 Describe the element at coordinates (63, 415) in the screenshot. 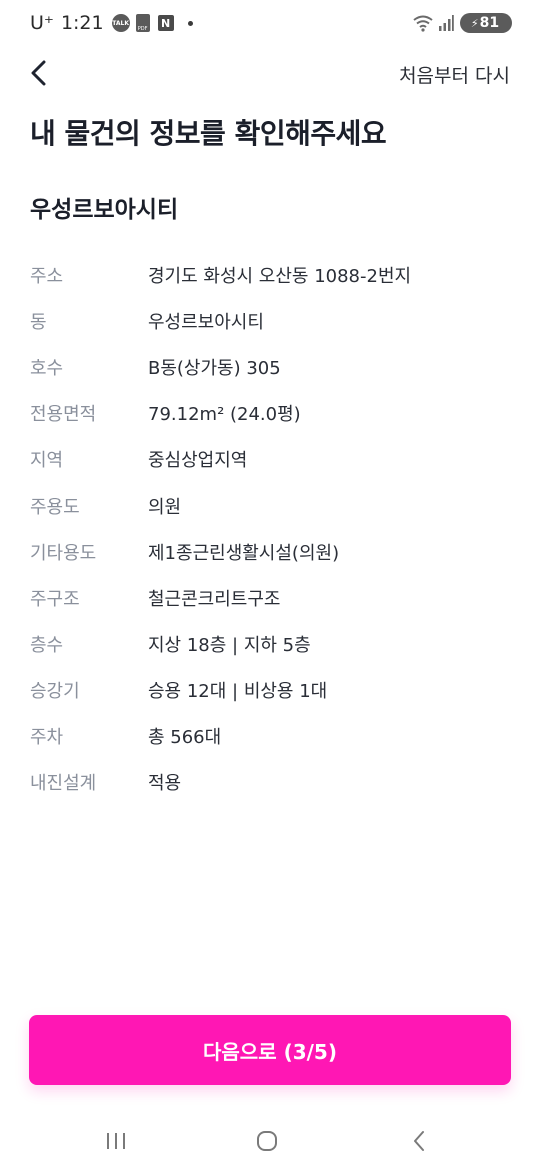

I see `info-label: 전용면적` at that location.